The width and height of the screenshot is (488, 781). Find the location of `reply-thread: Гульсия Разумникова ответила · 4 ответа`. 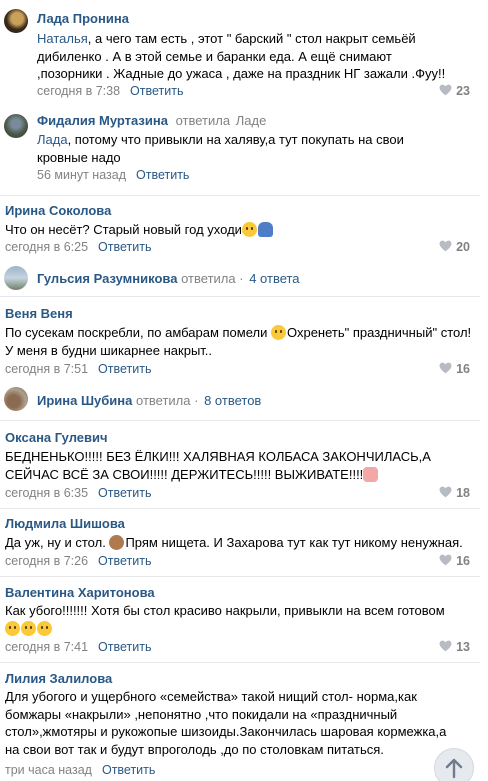

reply-thread: Гульсия Разумникова ответила · 4 ответа is located at coordinates (168, 278).